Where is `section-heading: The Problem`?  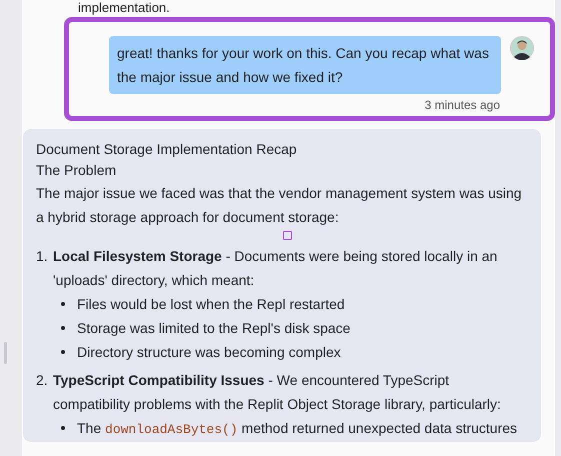
section-heading: The Problem is located at coordinates (77, 170).